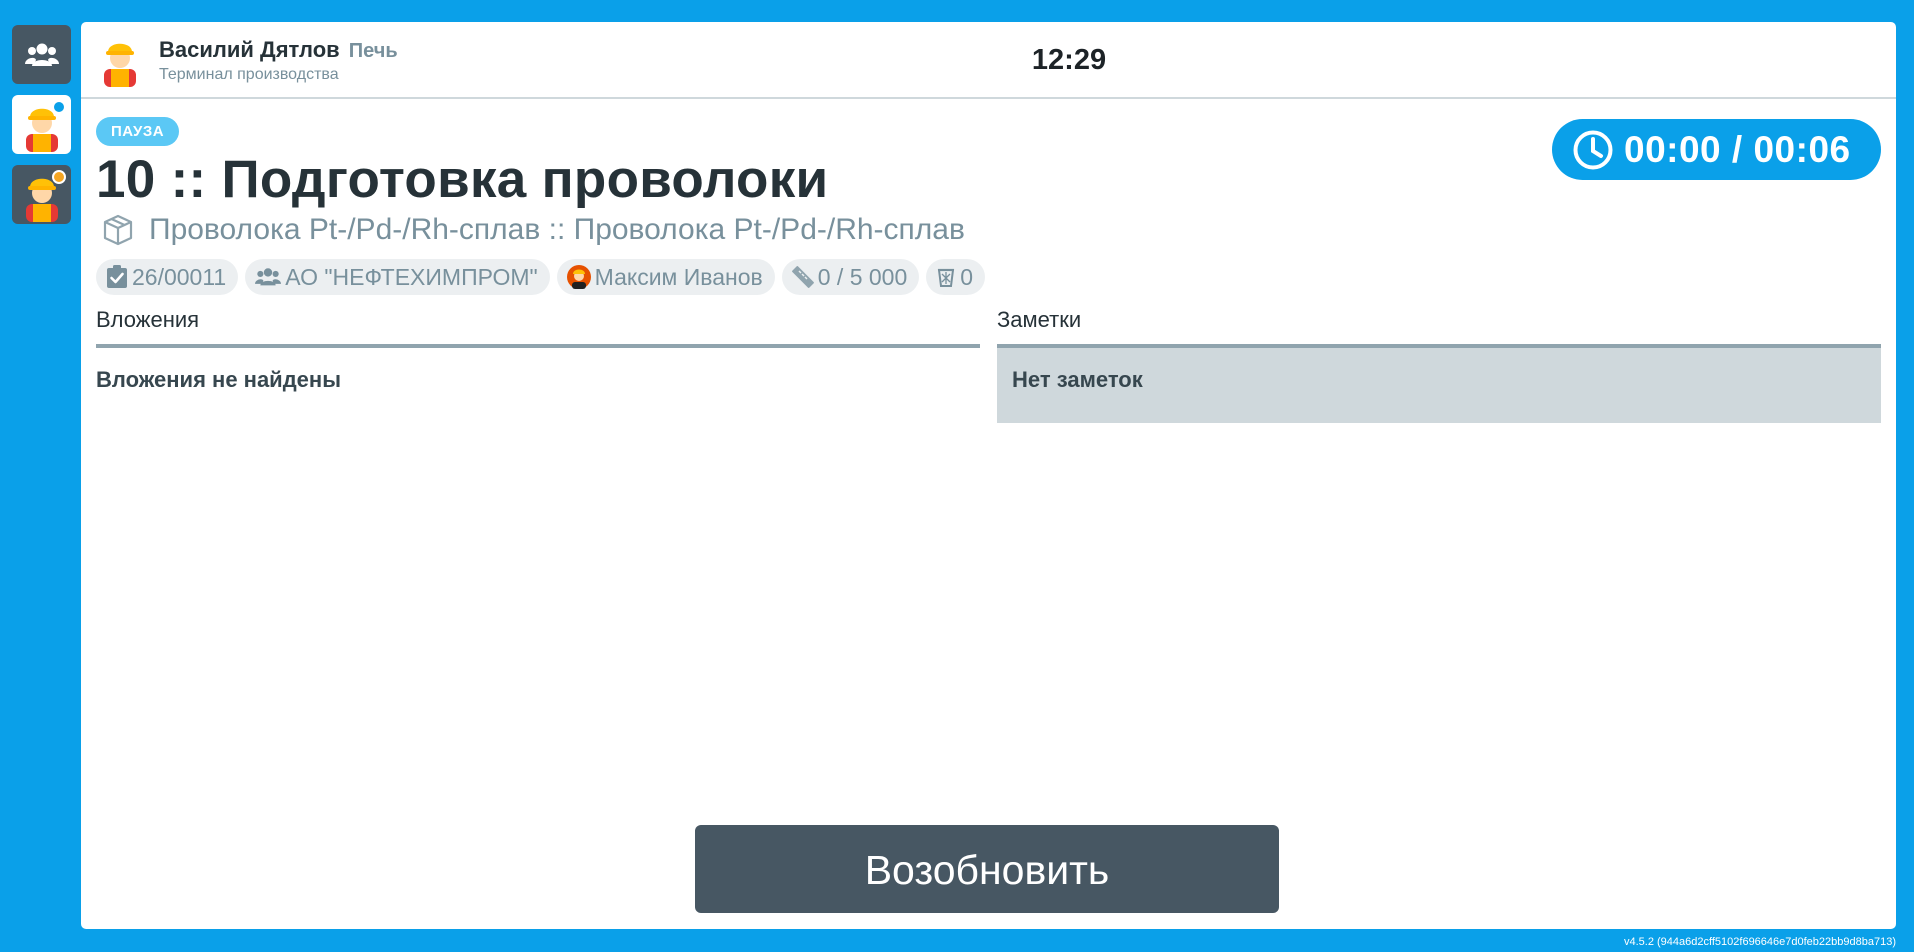 The image size is (1914, 952). Describe the element at coordinates (148, 319) in the screenshot. I see `attachments-title: Вложения` at that location.